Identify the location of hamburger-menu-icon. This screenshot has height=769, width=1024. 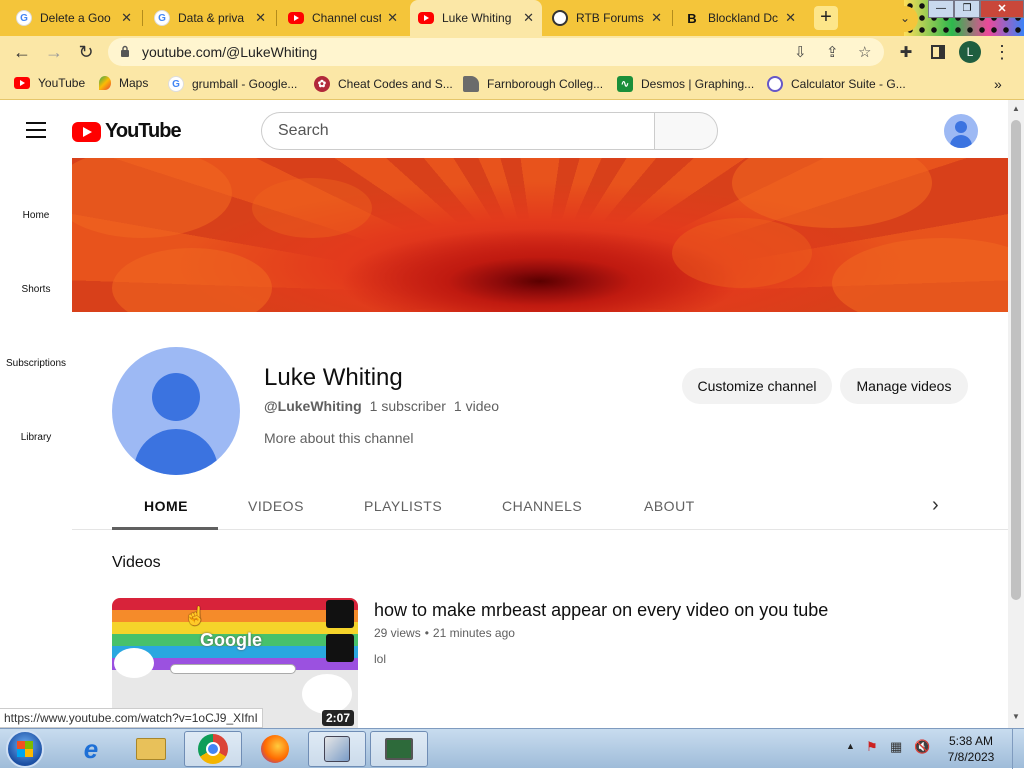
(36, 130).